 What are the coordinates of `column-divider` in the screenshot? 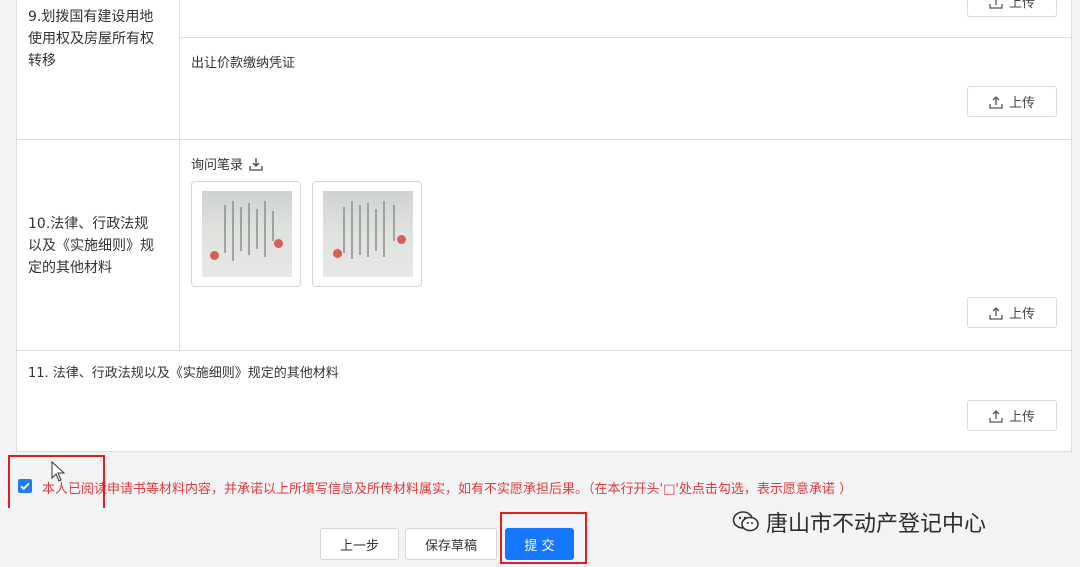 It's located at (179, 175).